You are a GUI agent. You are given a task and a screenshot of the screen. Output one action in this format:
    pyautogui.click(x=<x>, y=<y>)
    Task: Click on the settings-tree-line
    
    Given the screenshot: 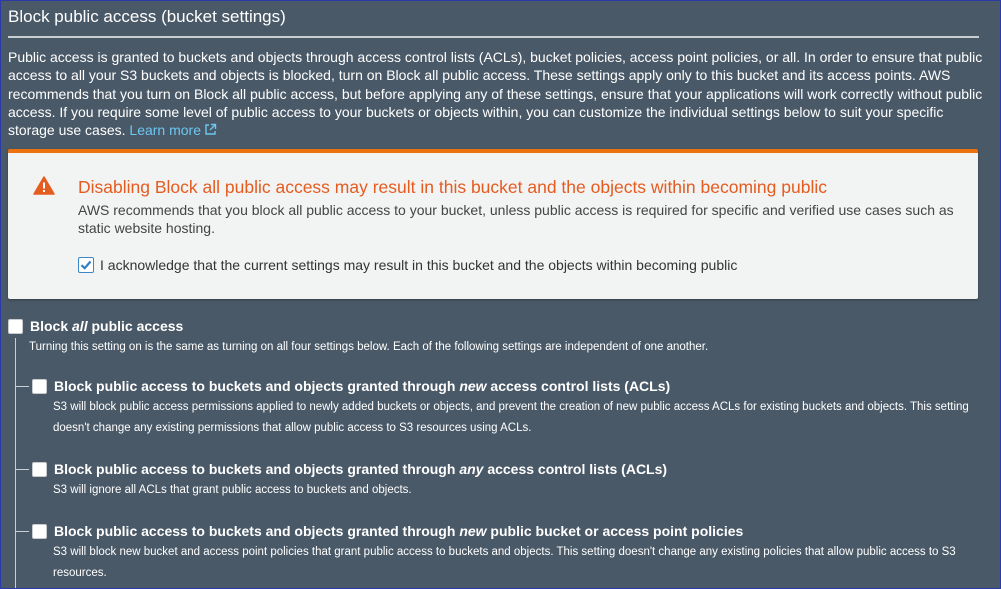 What is the action you would take?
    pyautogui.click(x=15, y=463)
    